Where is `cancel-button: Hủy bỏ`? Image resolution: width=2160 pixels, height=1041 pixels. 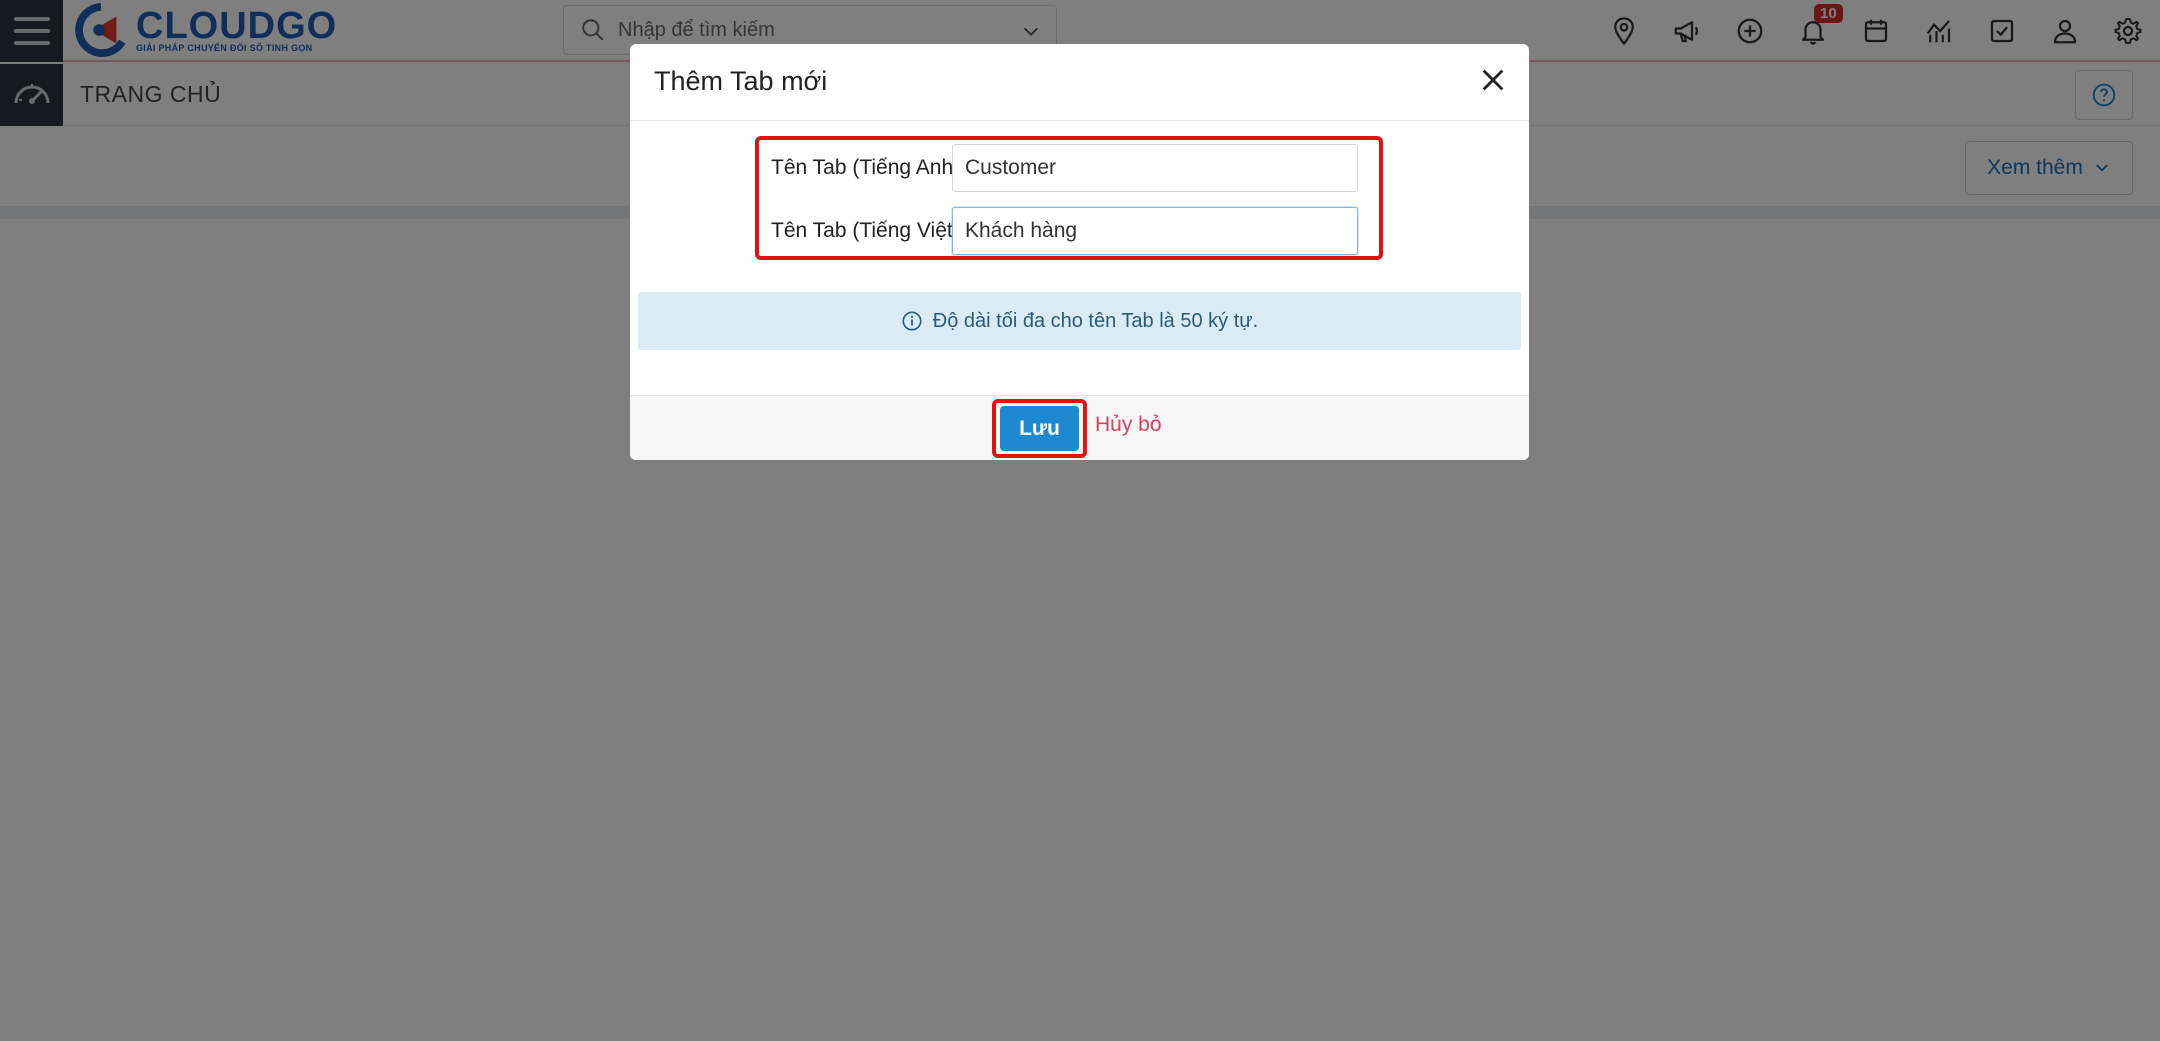 cancel-button: Hủy bỏ is located at coordinates (1128, 425).